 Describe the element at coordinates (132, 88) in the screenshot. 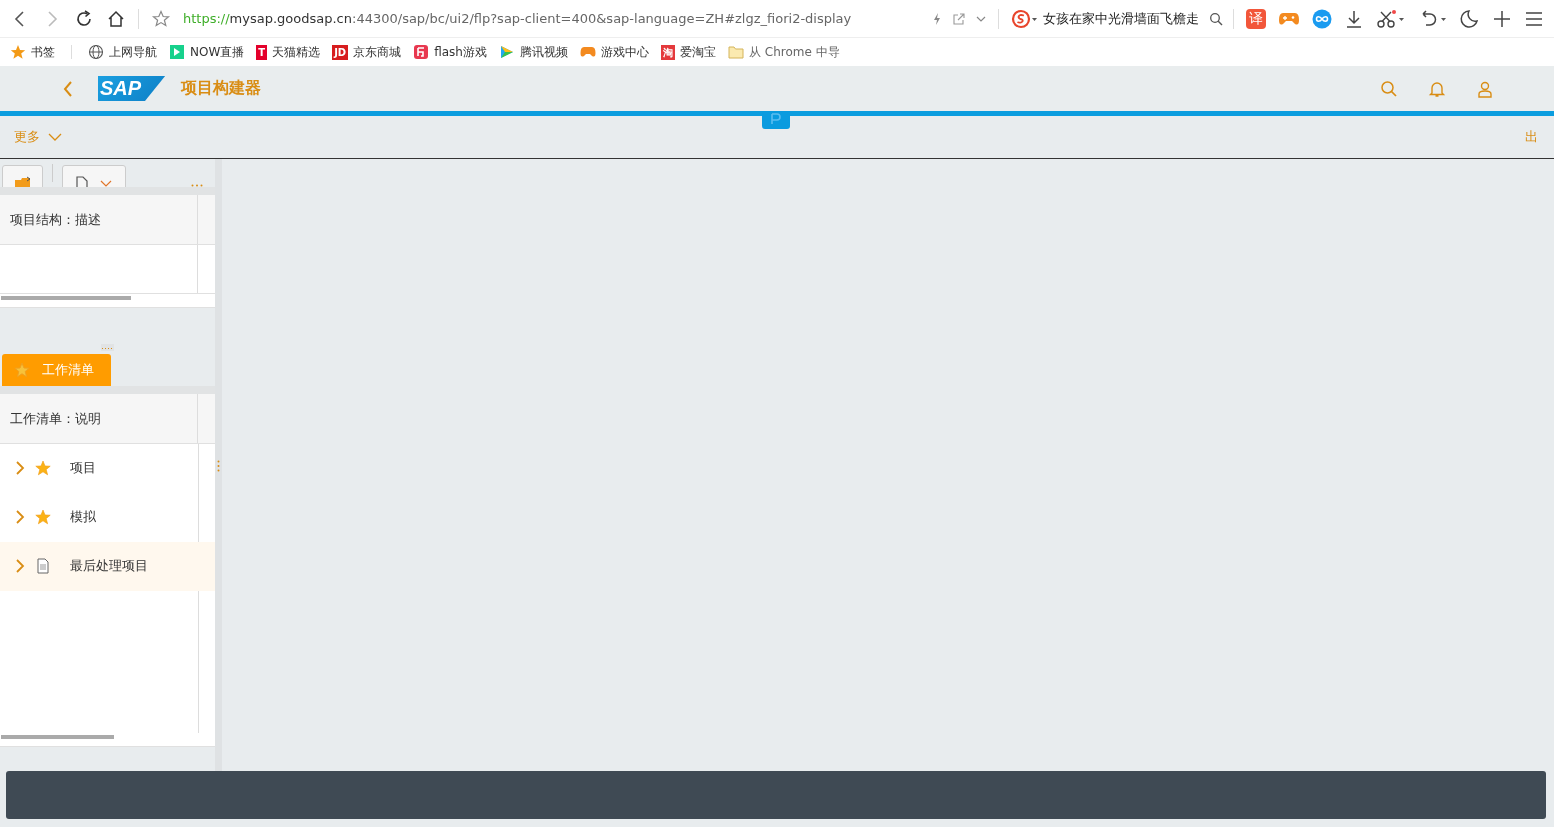

I see `sap-logo: SAP` at that location.